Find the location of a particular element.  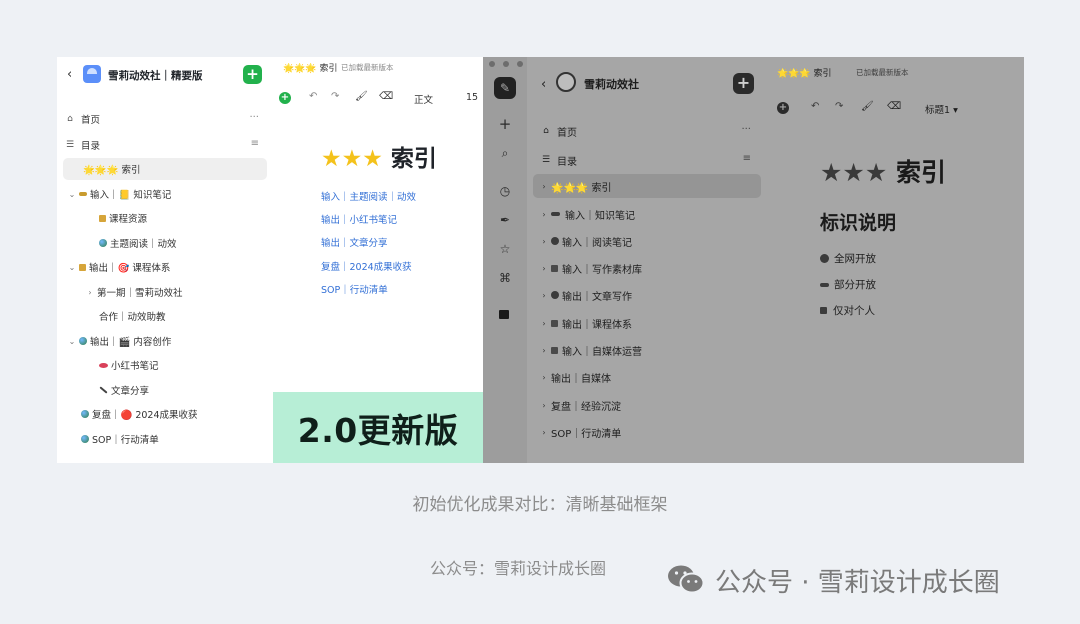

sidebar-item-writing-library: › 输入｜写作素材库 is located at coordinates (647, 268).